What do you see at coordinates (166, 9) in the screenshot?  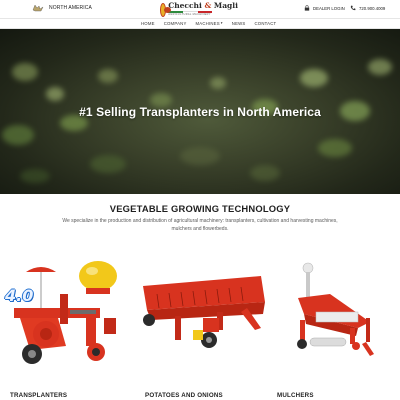 I see `logo-mark` at bounding box center [166, 9].